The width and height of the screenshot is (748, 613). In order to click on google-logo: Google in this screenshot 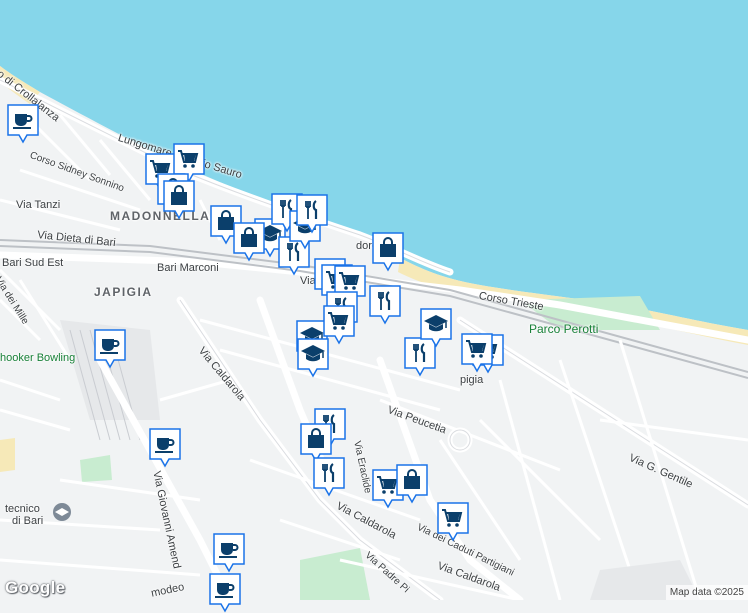, I will do `click(35, 587)`.